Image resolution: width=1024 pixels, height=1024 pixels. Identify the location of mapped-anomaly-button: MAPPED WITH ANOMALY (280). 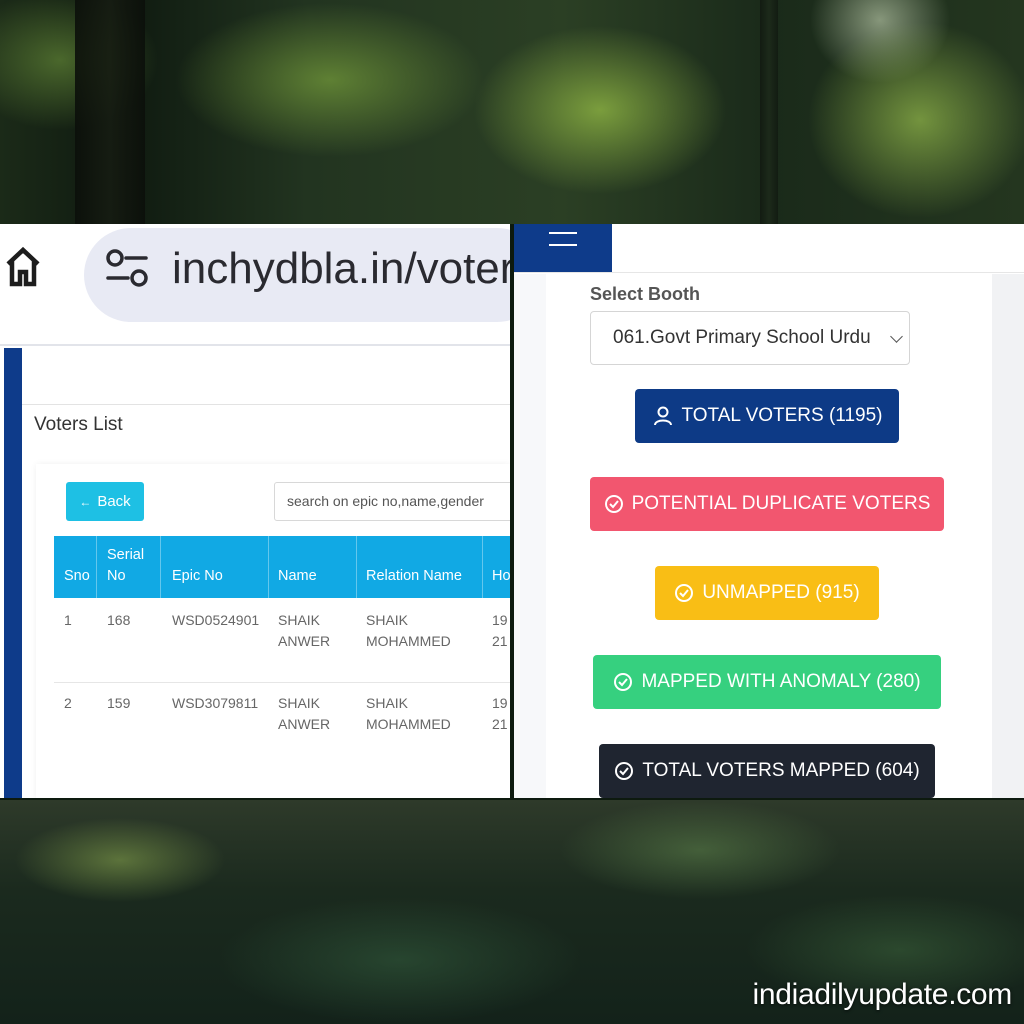
(767, 682).